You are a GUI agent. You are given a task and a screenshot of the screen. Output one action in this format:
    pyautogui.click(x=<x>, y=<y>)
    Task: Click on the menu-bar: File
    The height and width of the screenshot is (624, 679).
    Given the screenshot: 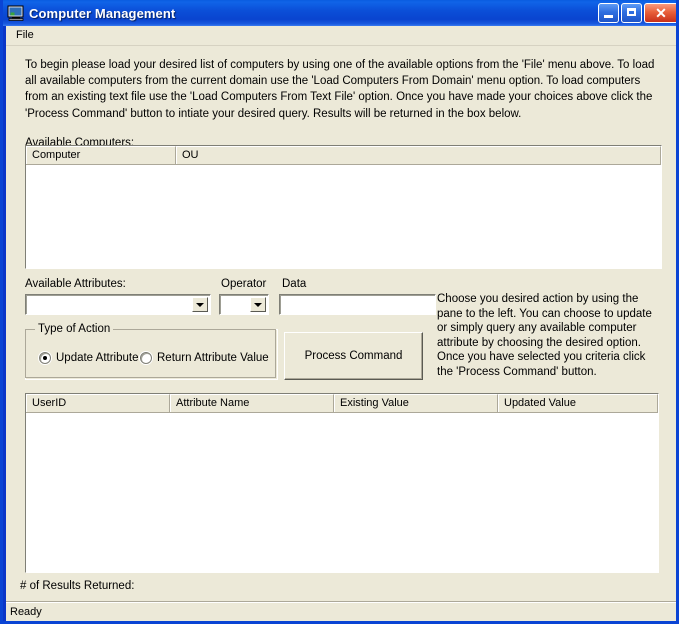 What is the action you would take?
    pyautogui.click(x=341, y=36)
    